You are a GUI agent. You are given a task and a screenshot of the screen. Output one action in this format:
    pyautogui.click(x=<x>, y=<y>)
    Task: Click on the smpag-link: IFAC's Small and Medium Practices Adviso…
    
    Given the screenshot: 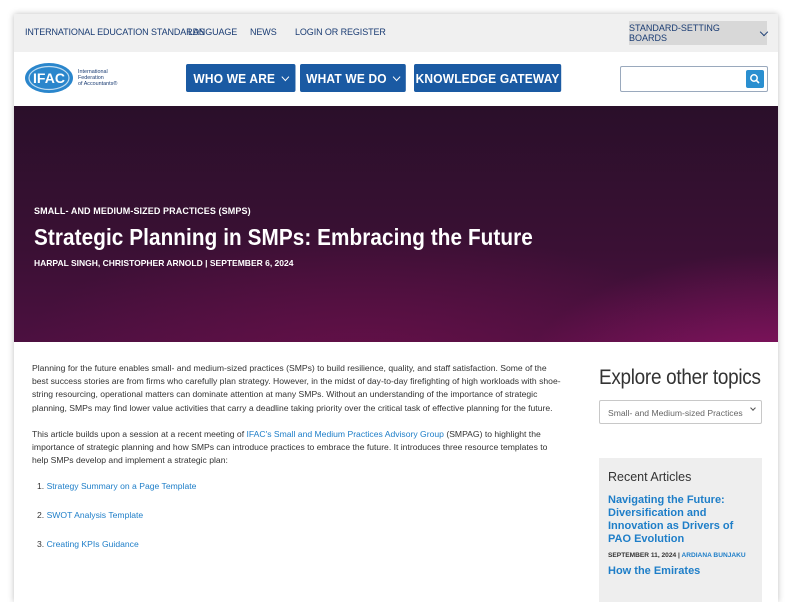 What is the action you would take?
    pyautogui.click(x=344, y=434)
    